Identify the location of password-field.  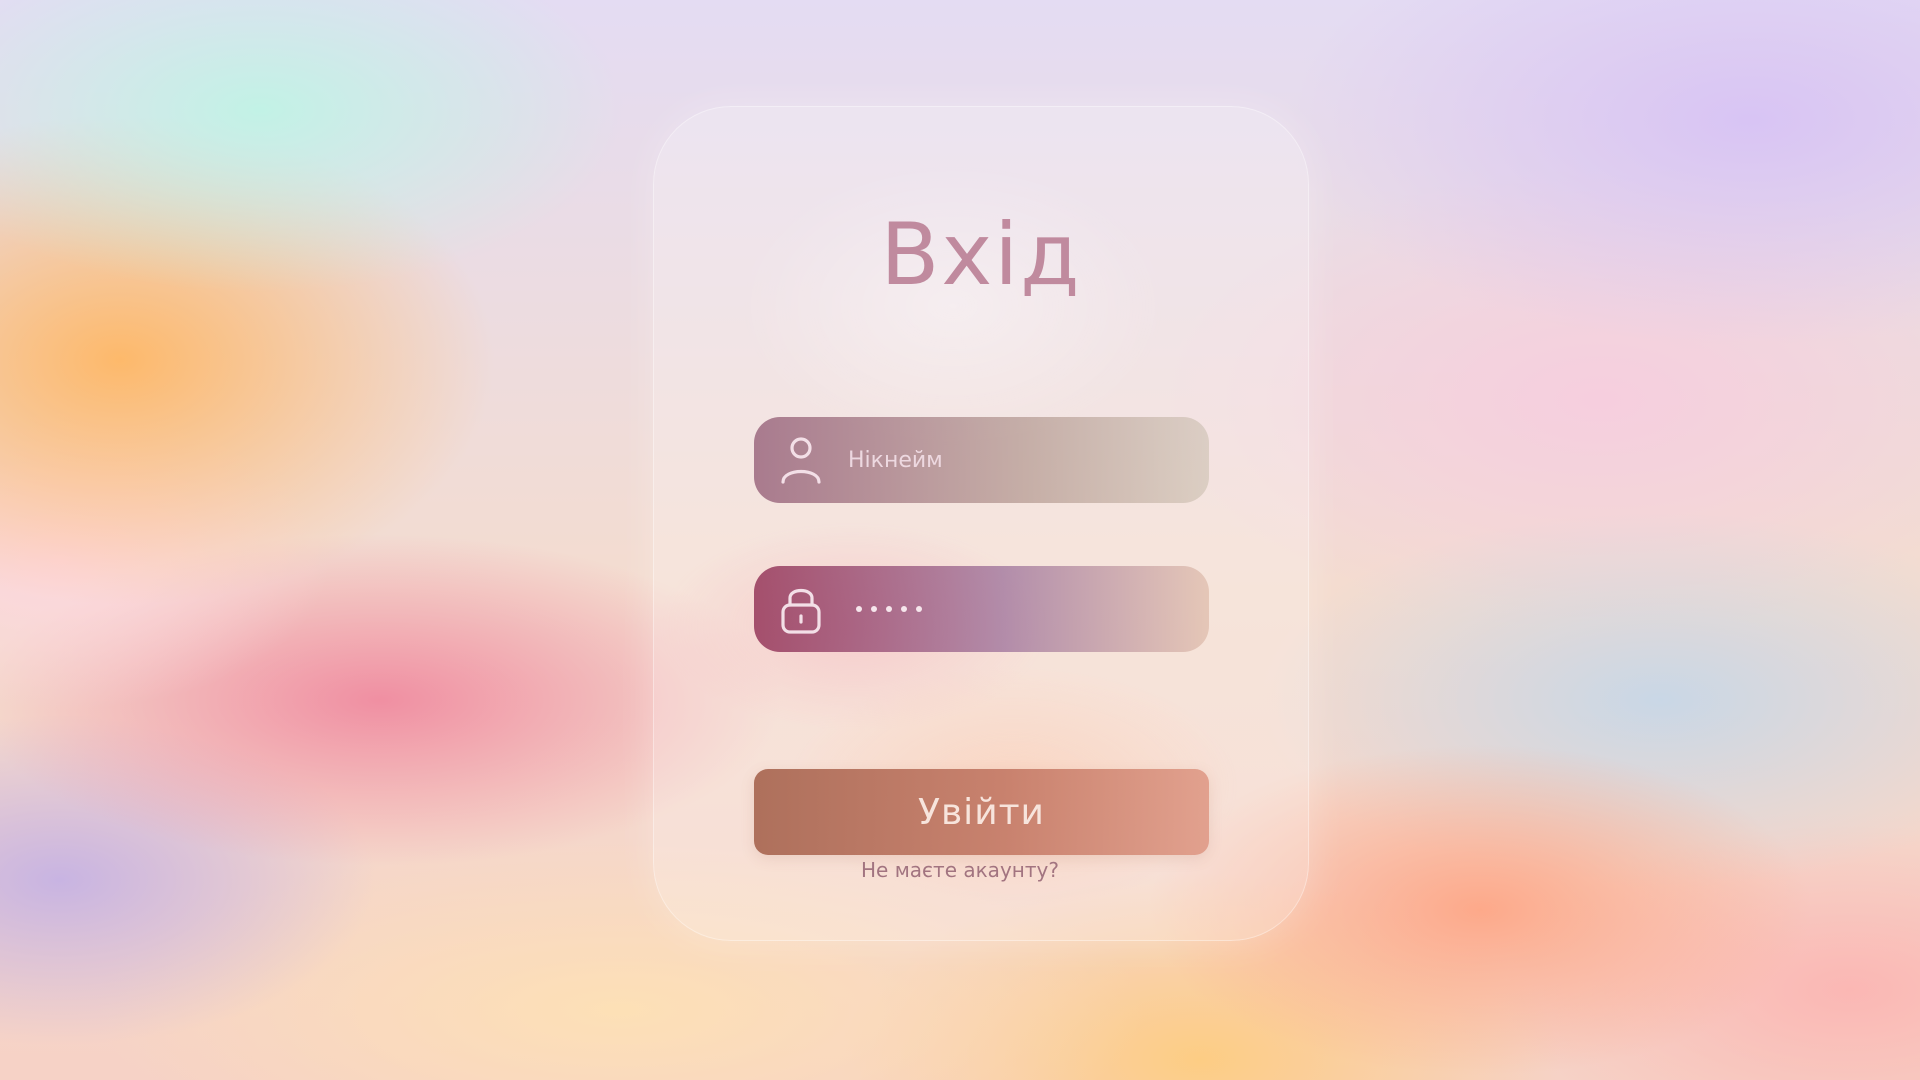
(981, 609).